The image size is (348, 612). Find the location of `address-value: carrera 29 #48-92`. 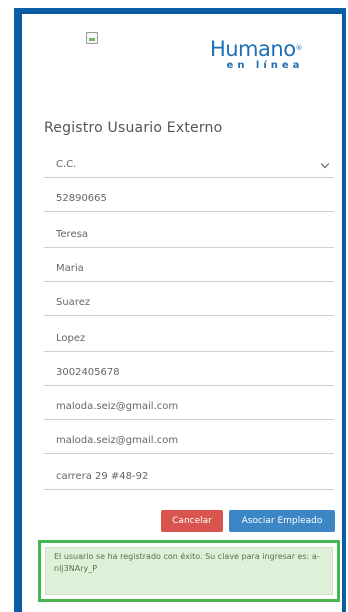

address-value: carrera 29 #48-92 is located at coordinates (102, 476).